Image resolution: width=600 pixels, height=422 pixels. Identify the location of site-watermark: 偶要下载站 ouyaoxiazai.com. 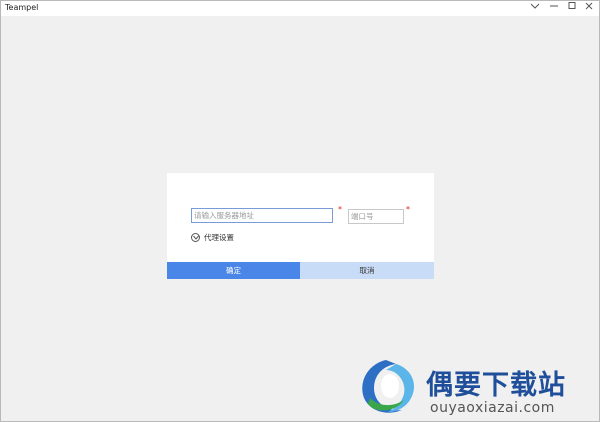
(476, 387).